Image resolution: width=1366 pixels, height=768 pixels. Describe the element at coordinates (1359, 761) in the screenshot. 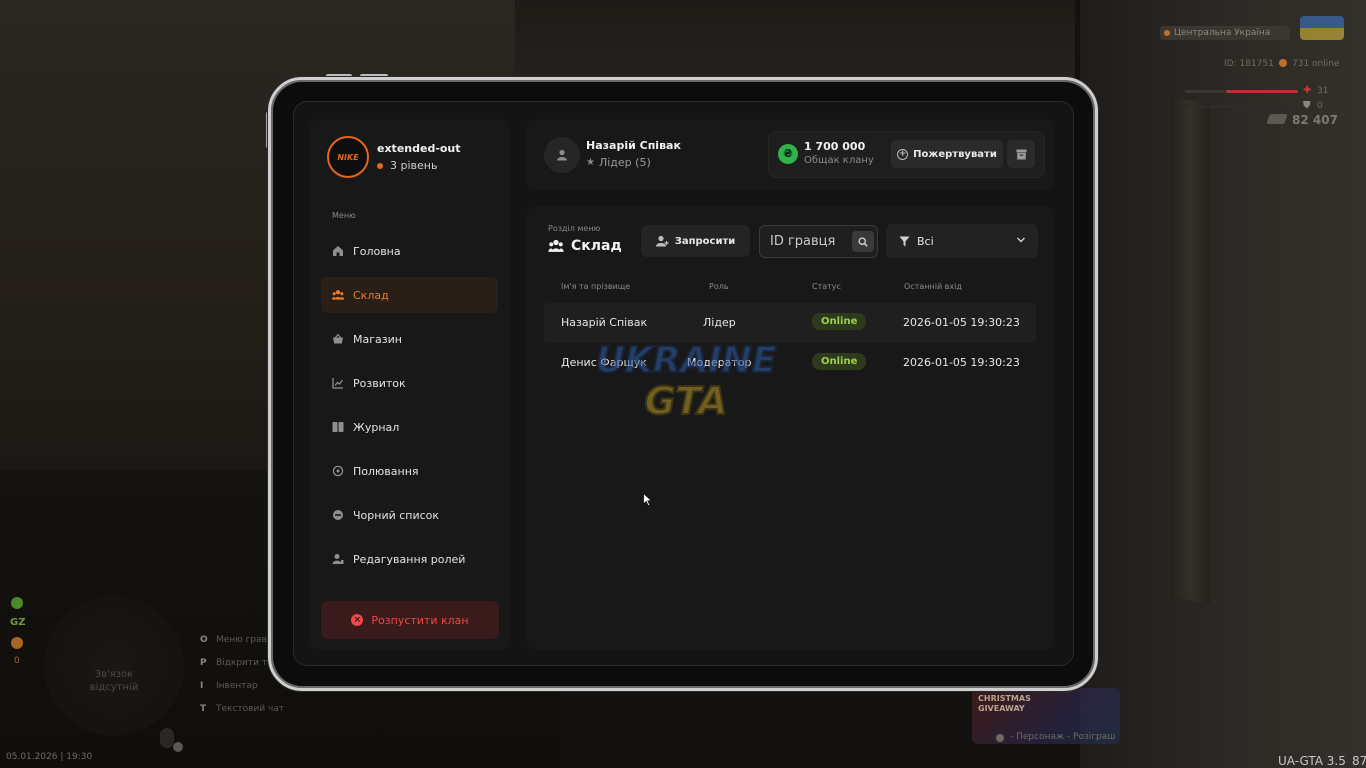

I see `fps-counter: 87` at that location.